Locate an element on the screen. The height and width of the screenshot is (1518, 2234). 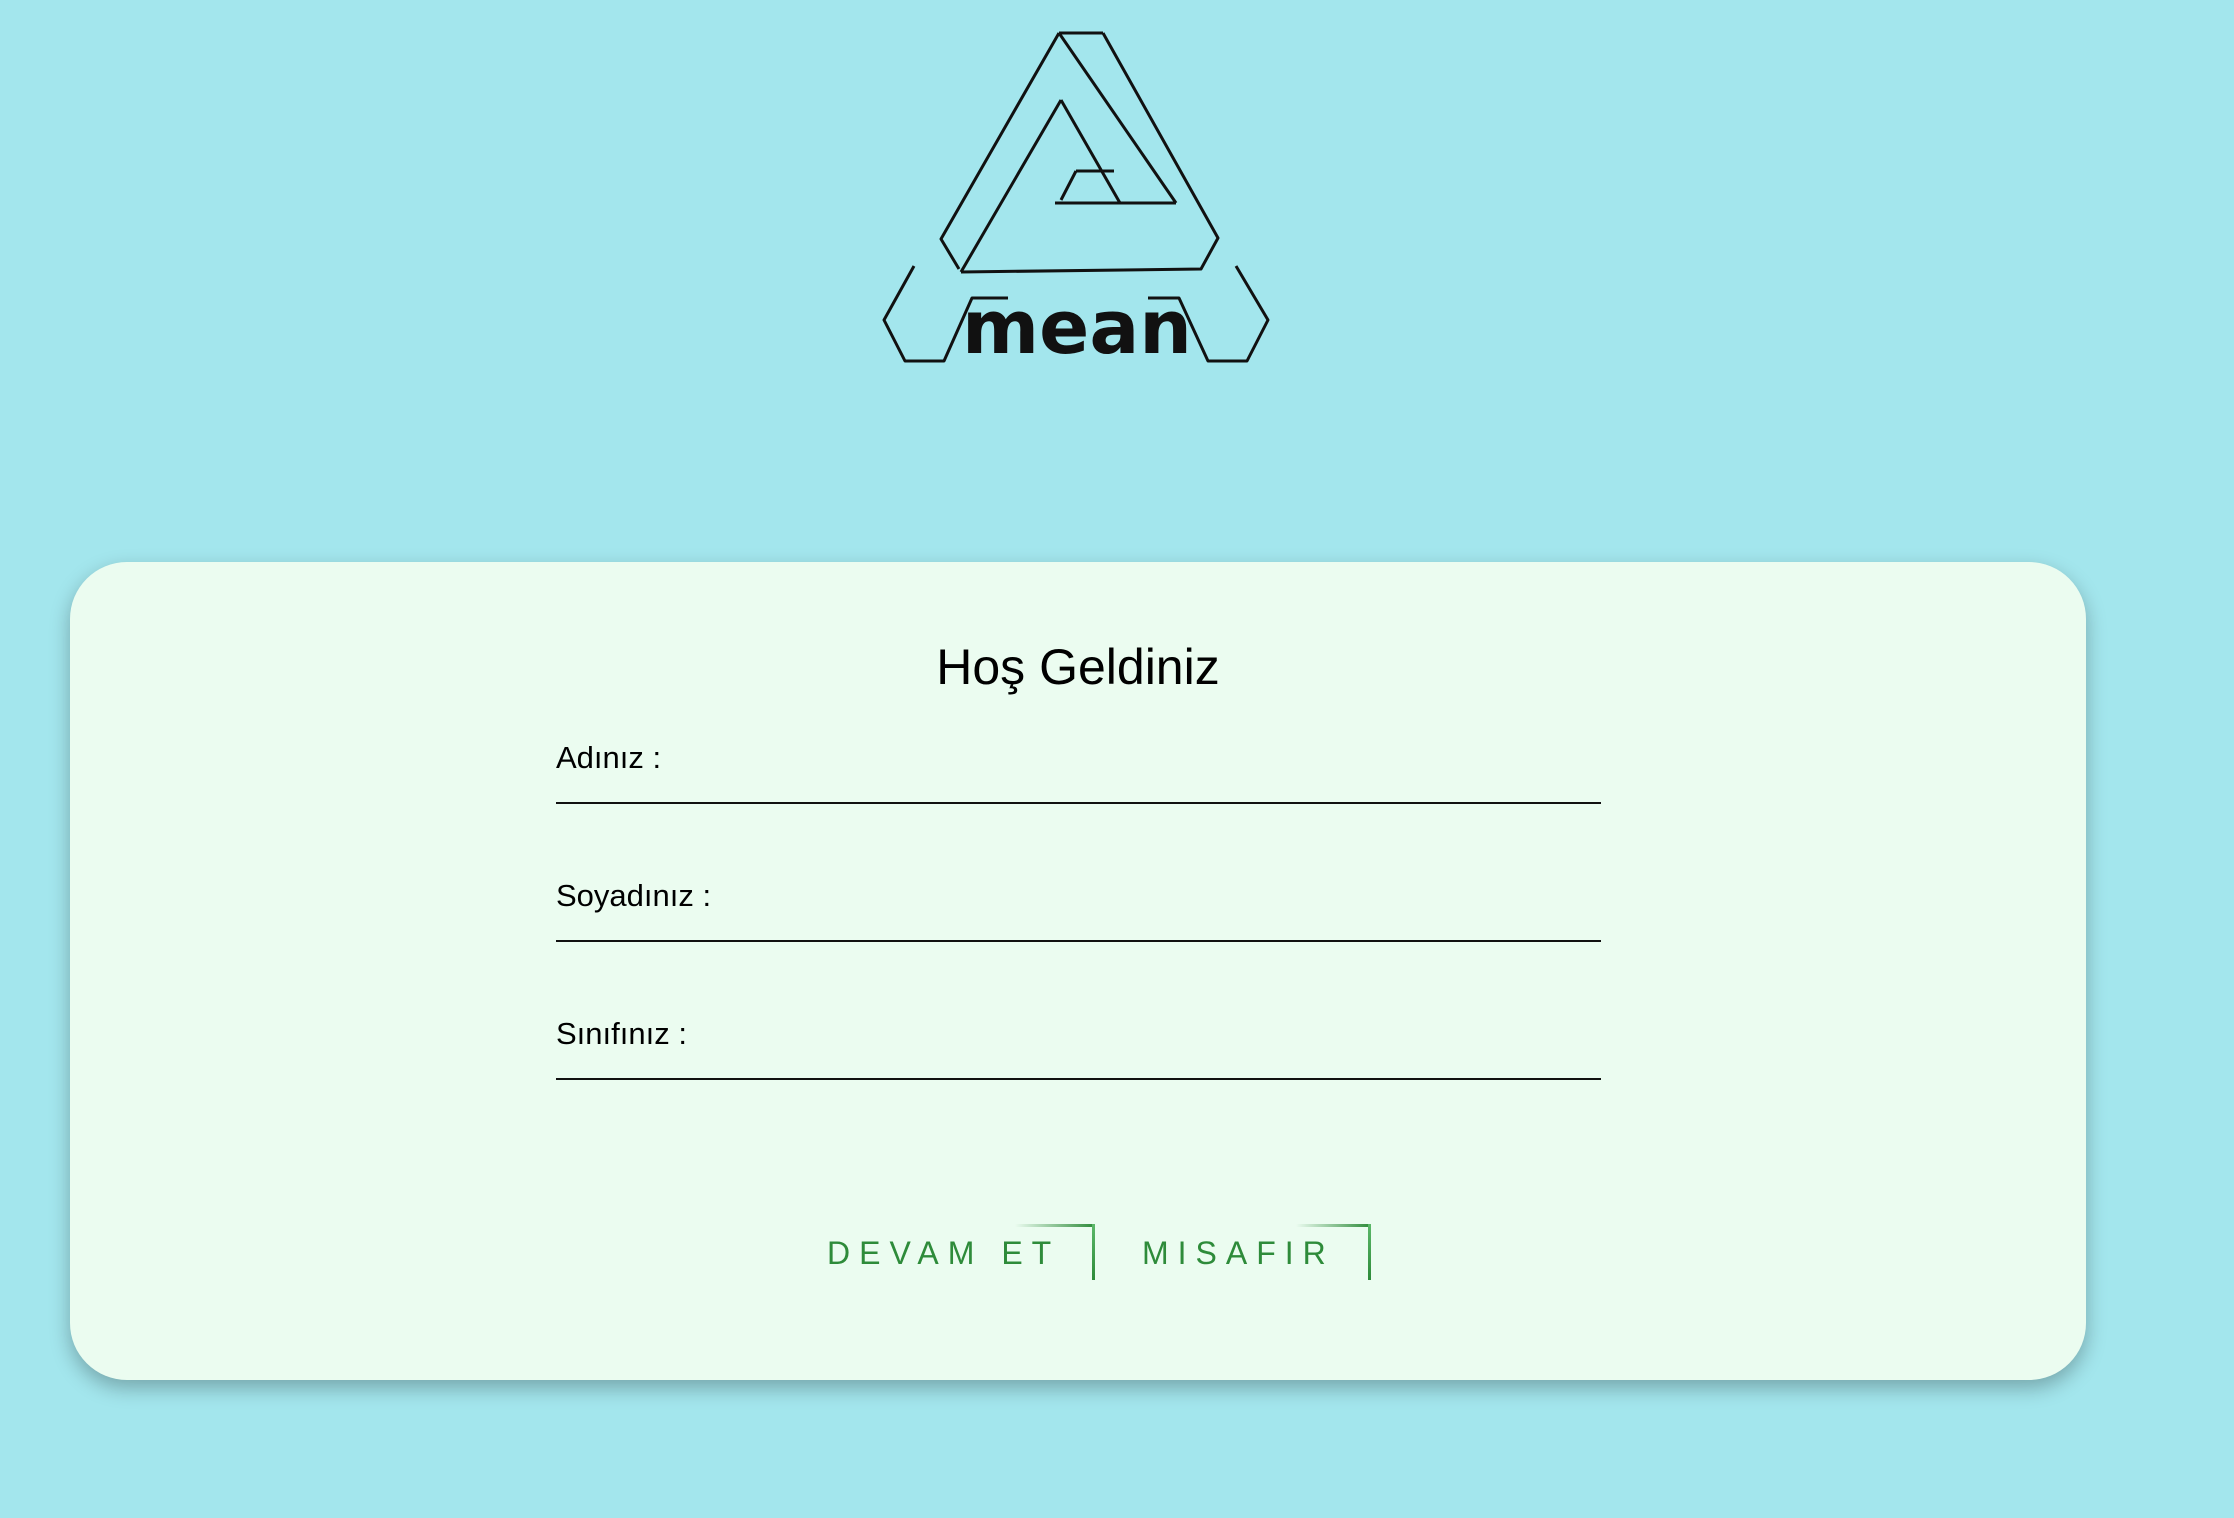
continue-button-corner-side is located at coordinates (1093, 1252).